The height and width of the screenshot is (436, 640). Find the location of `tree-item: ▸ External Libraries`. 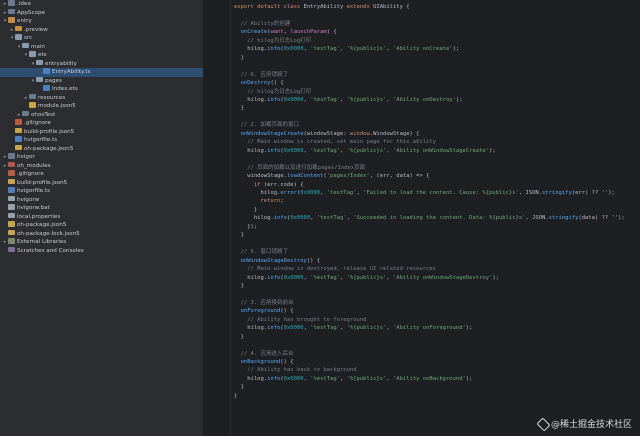

tree-item: ▸ External Libraries is located at coordinates (101, 242).